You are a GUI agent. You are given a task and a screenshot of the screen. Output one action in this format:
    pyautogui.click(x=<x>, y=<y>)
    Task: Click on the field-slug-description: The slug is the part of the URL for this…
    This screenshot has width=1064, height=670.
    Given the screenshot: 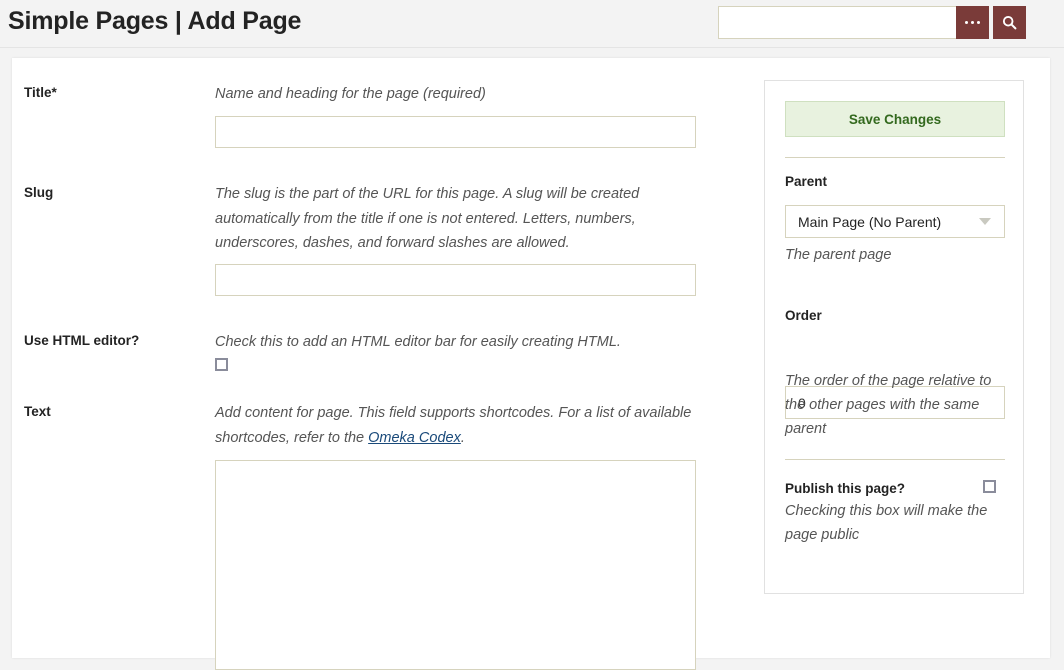 What is the action you would take?
    pyautogui.click(x=427, y=218)
    